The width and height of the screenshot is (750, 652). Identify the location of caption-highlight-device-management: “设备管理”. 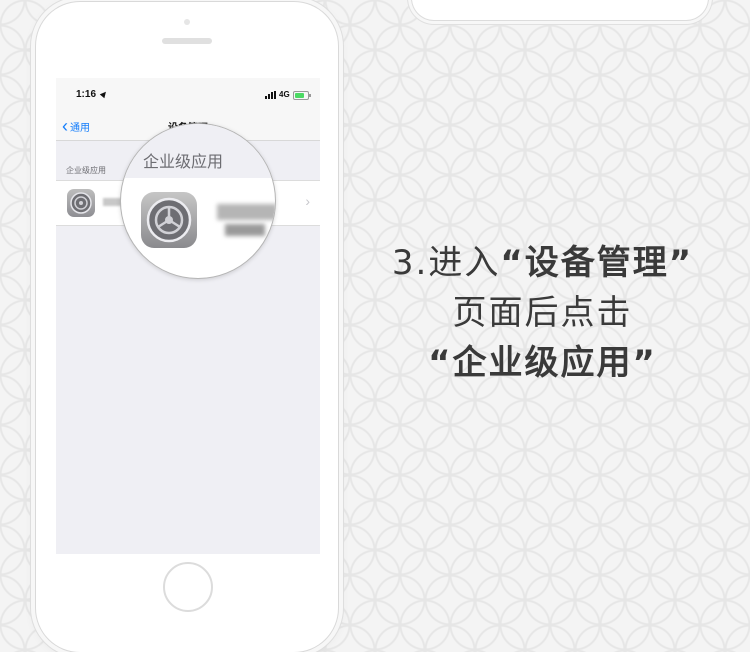
(597, 263).